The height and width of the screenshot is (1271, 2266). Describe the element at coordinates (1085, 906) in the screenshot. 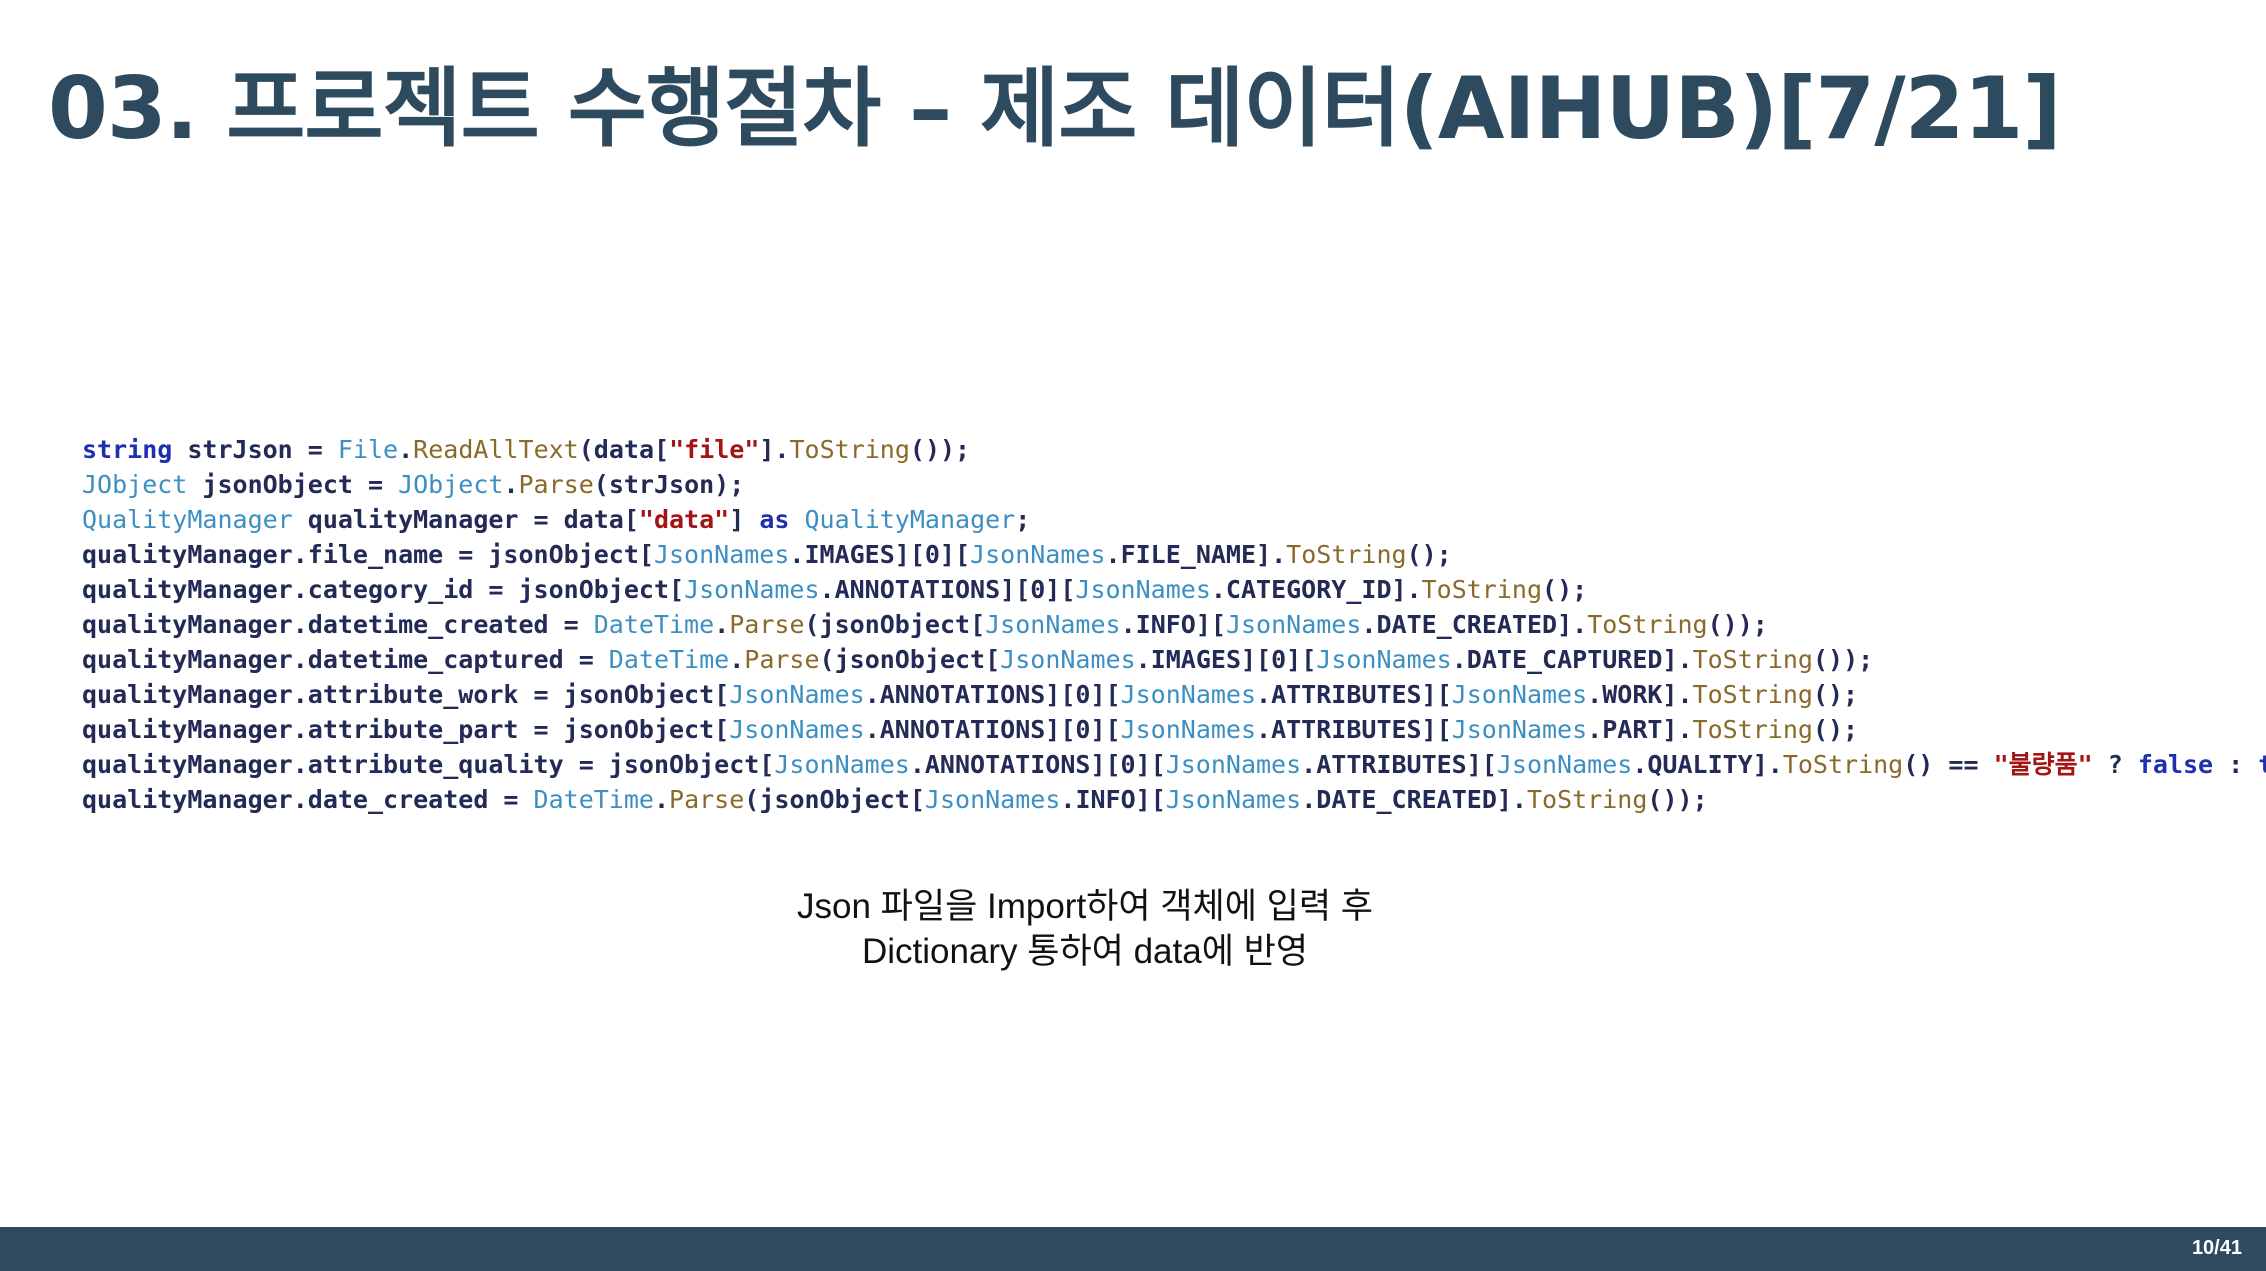

I see `caption-line-1: Json 파일을 Import하여 객체에 입력 후` at that location.